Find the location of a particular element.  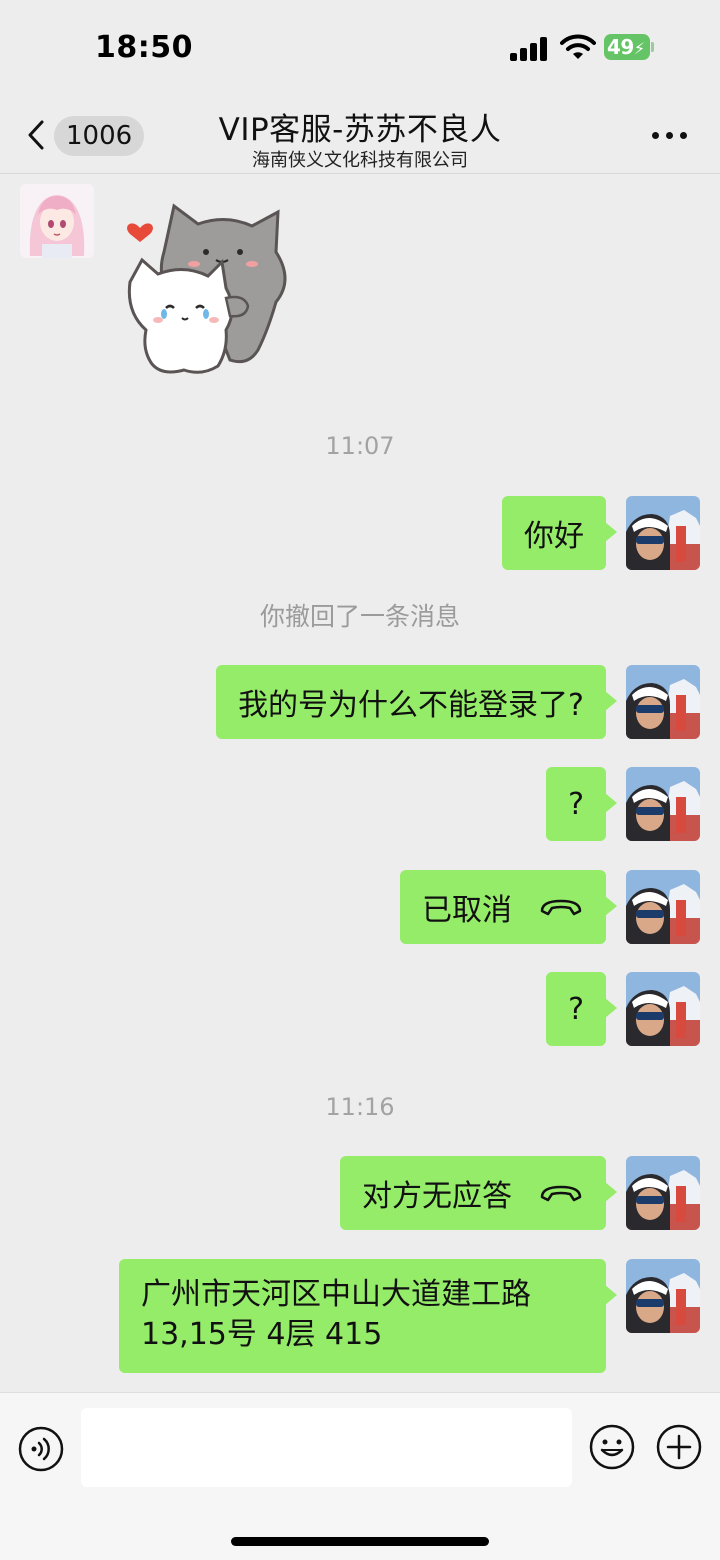

wifi-icon is located at coordinates (578, 46).